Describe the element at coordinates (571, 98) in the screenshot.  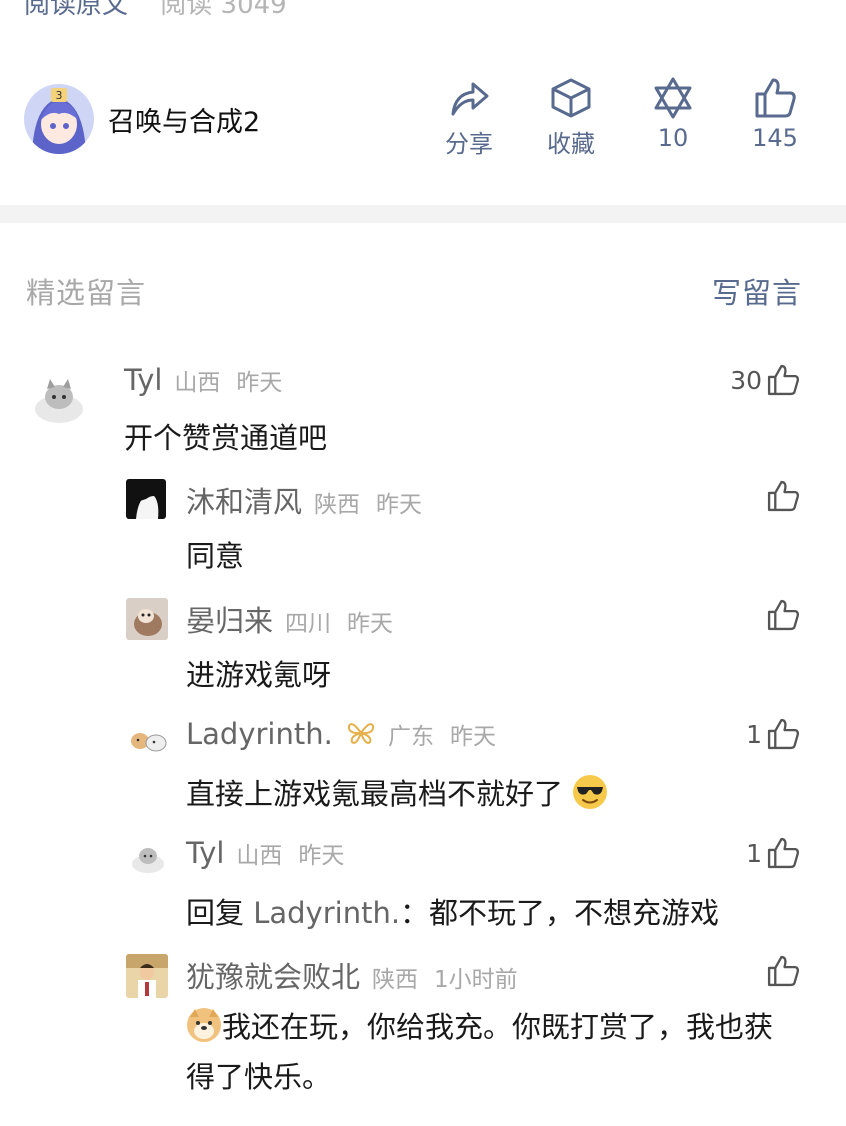
I see `cube-icon` at that location.